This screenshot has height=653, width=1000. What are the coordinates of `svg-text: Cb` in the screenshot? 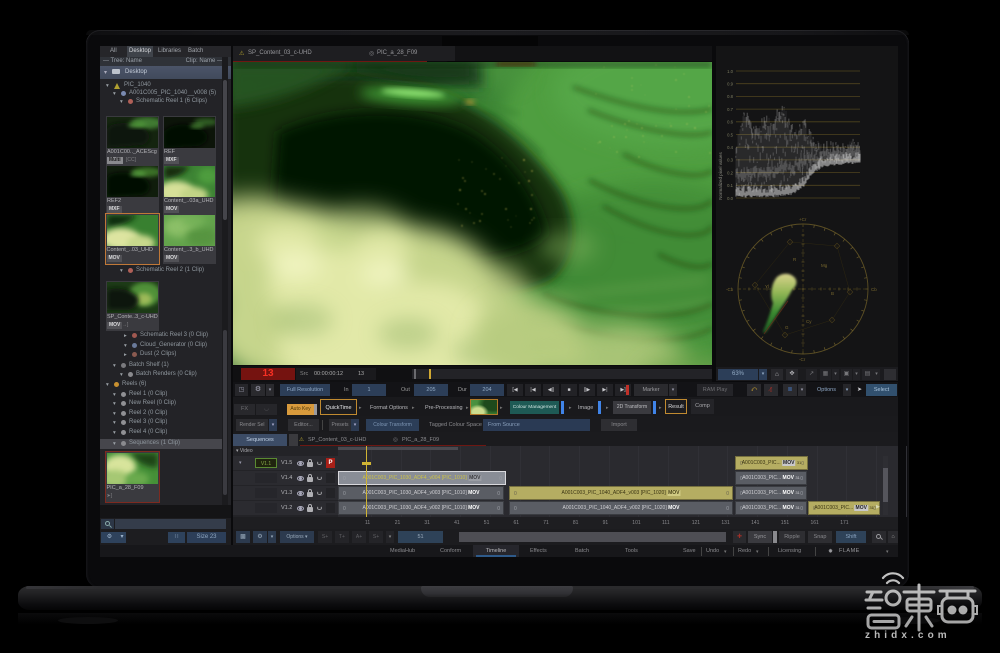 It's located at (874, 289).